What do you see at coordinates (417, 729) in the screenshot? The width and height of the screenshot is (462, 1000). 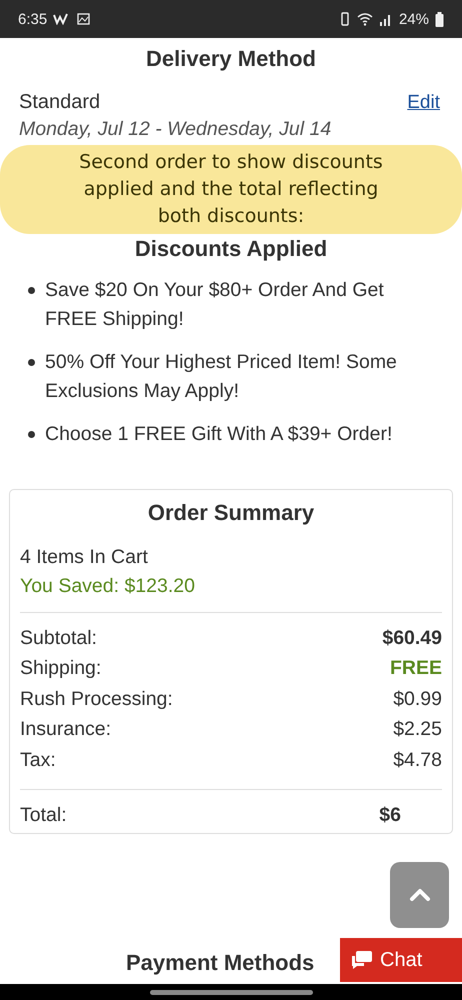 I see `summary-value: $2.25` at bounding box center [417, 729].